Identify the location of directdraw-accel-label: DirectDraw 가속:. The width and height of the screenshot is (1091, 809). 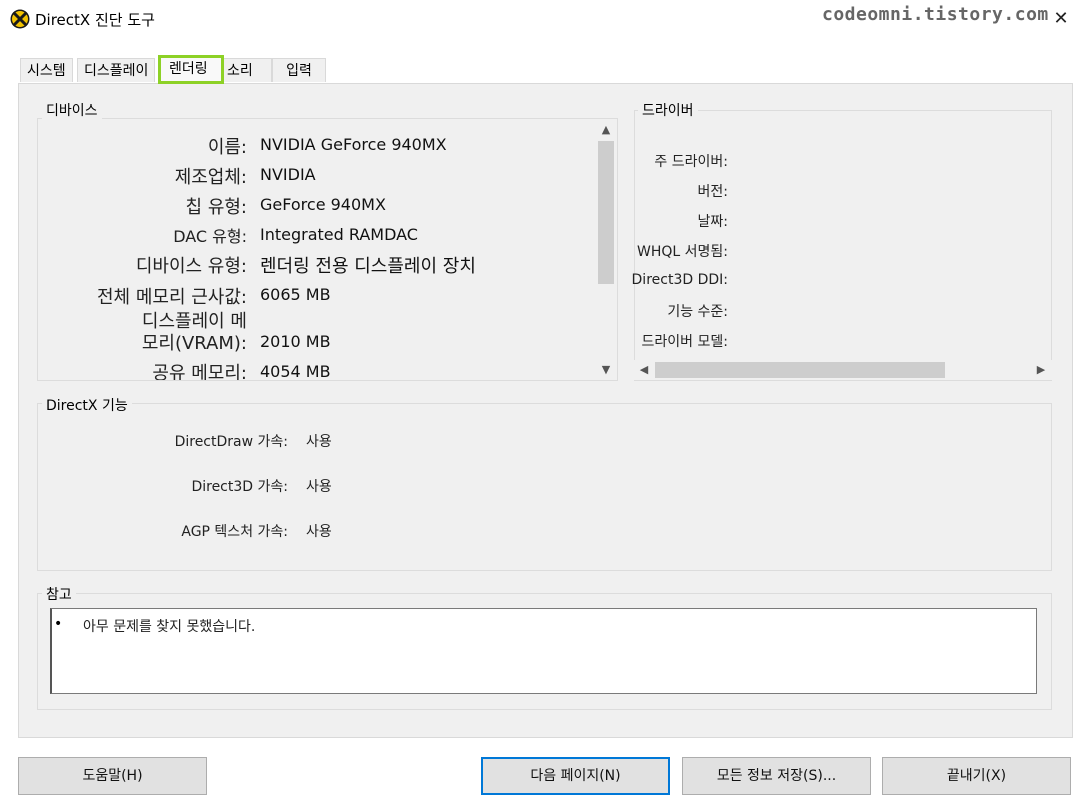
(231, 442).